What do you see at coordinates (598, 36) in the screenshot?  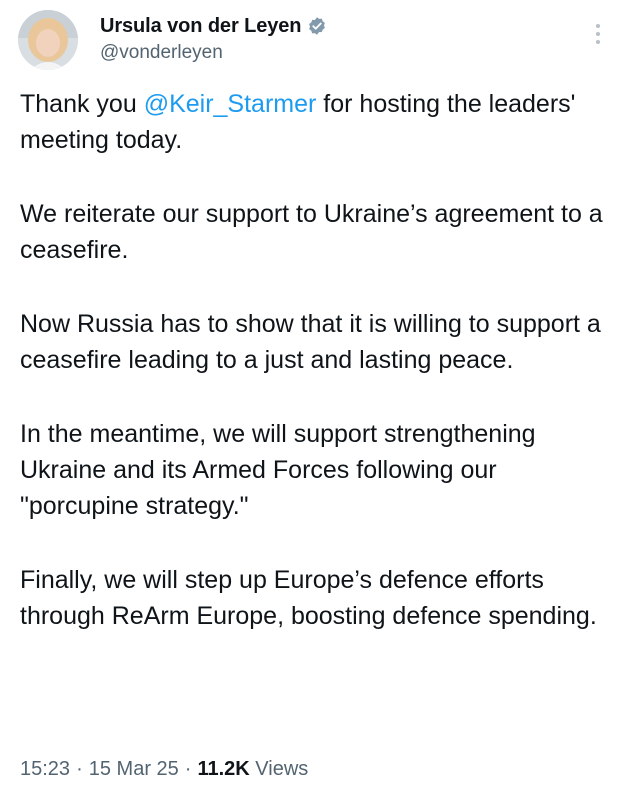 I see `more-vertical-icon` at bounding box center [598, 36].